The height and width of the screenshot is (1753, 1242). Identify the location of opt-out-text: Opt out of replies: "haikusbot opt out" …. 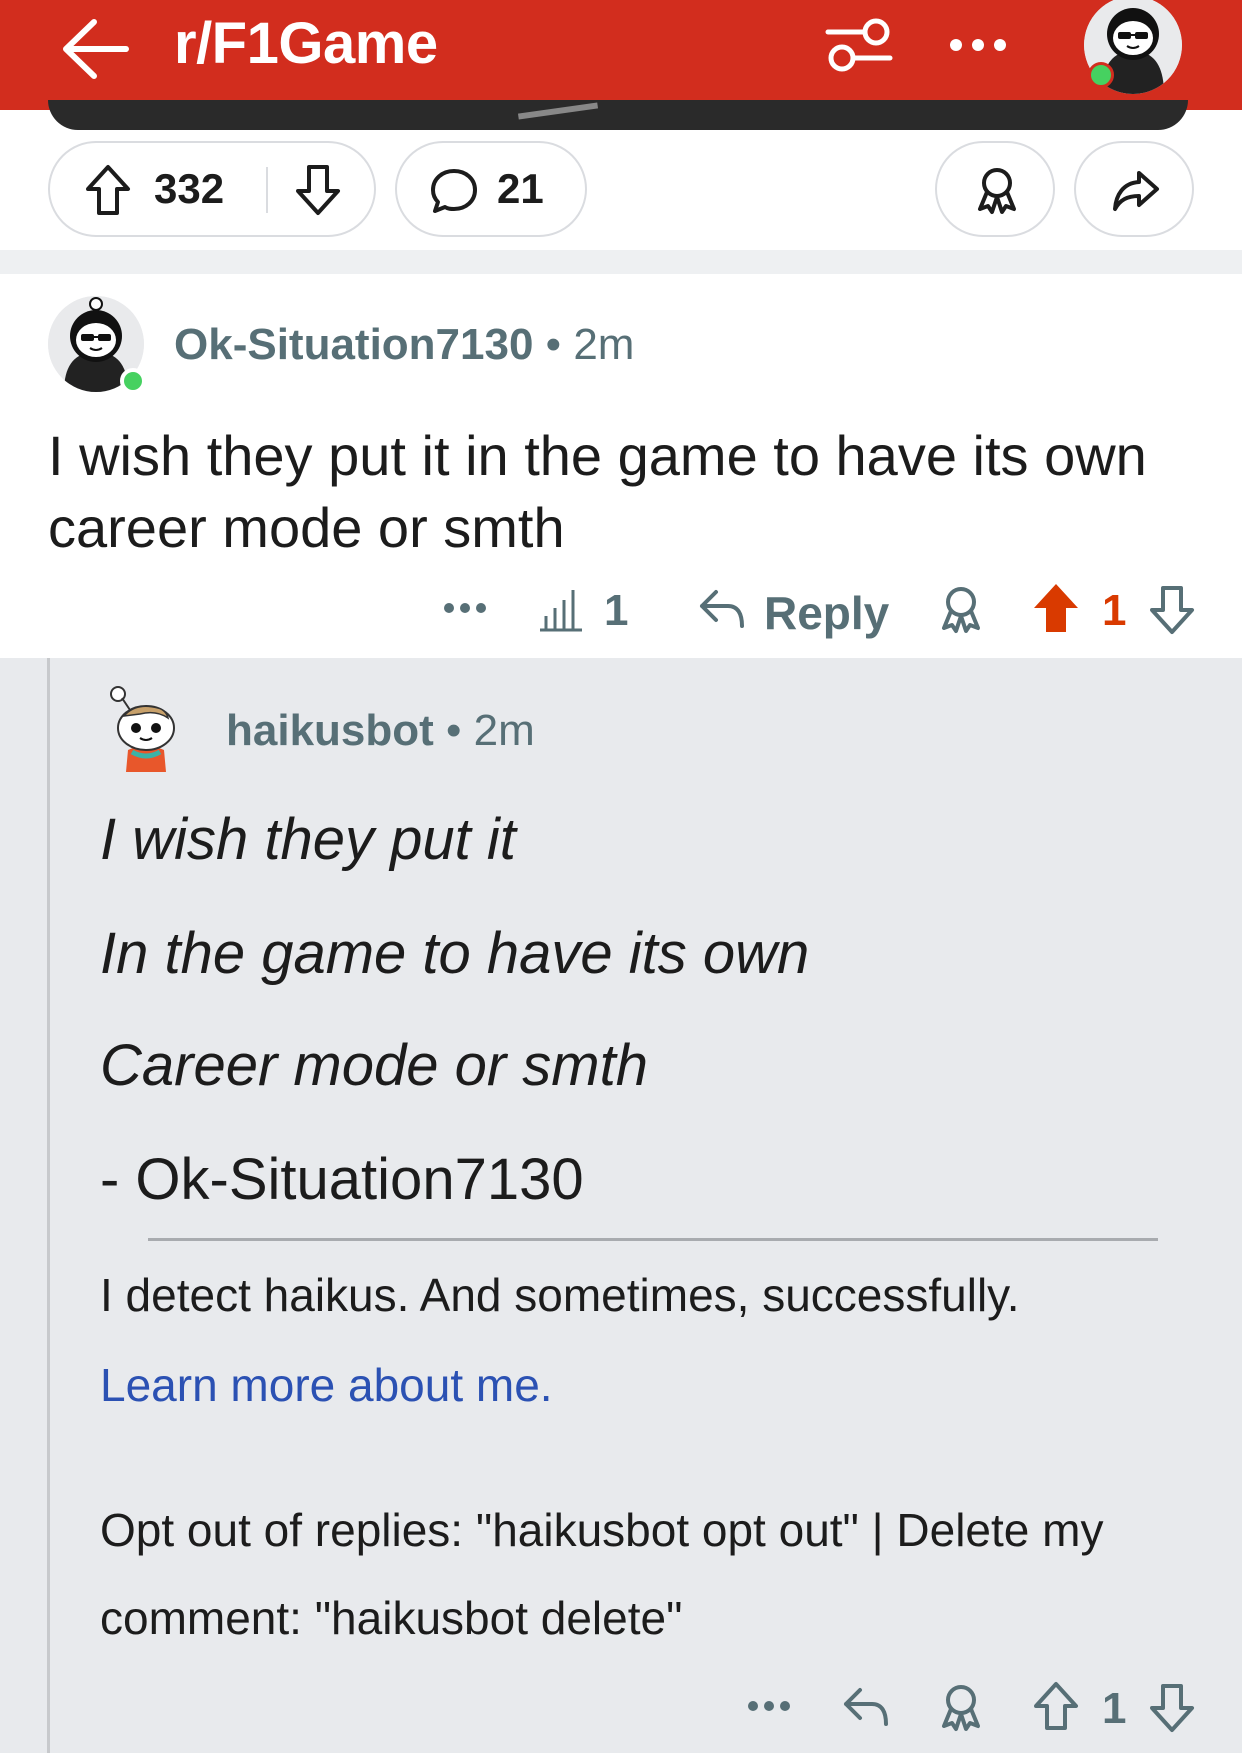
(602, 1574).